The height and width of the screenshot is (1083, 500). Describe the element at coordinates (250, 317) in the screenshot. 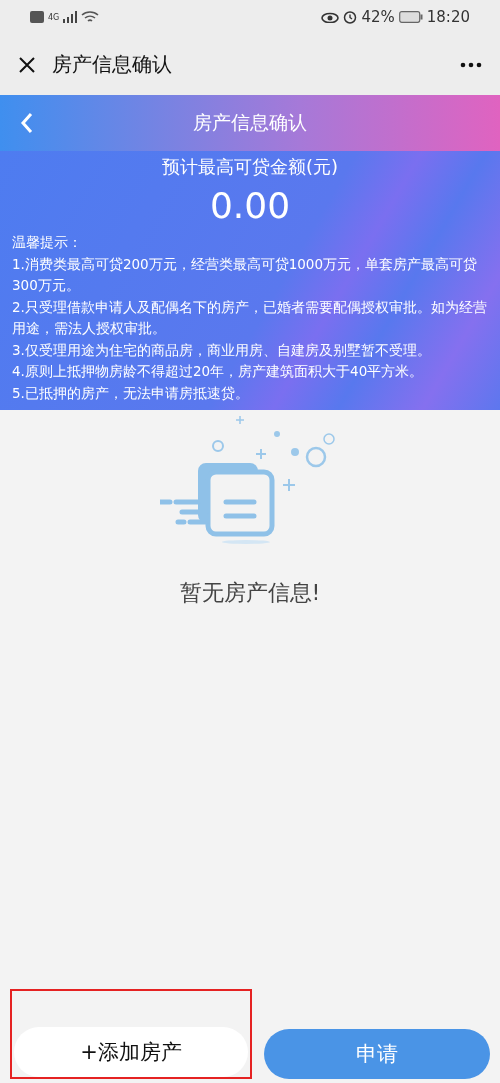

I see `tip-text: 2.只受理借款申请人及配偶名下的房产，已婚者需要配偶授权审批。如为经营用途，需法人授权审批。` at that location.